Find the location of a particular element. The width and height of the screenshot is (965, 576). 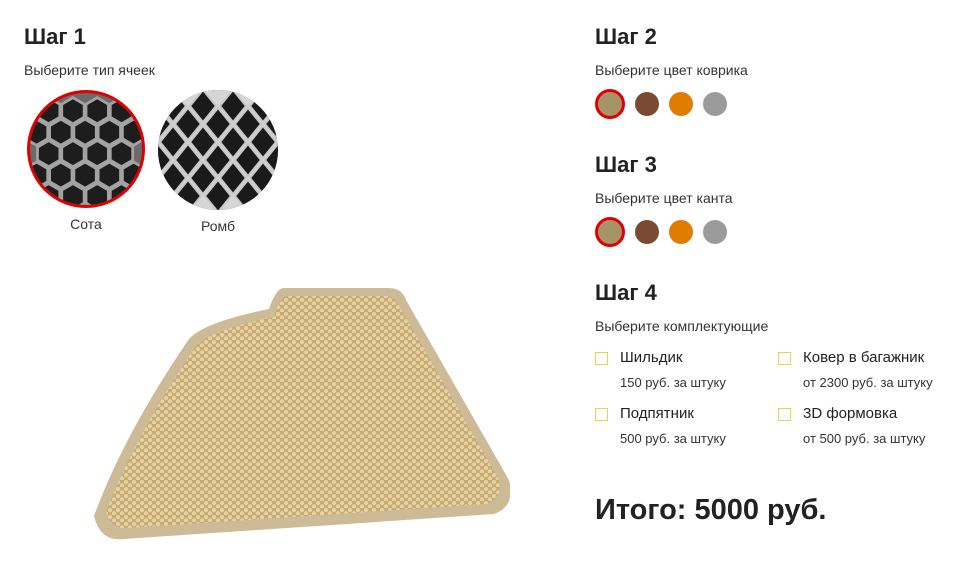

cell-type-label: Сота is located at coordinates (86, 224).